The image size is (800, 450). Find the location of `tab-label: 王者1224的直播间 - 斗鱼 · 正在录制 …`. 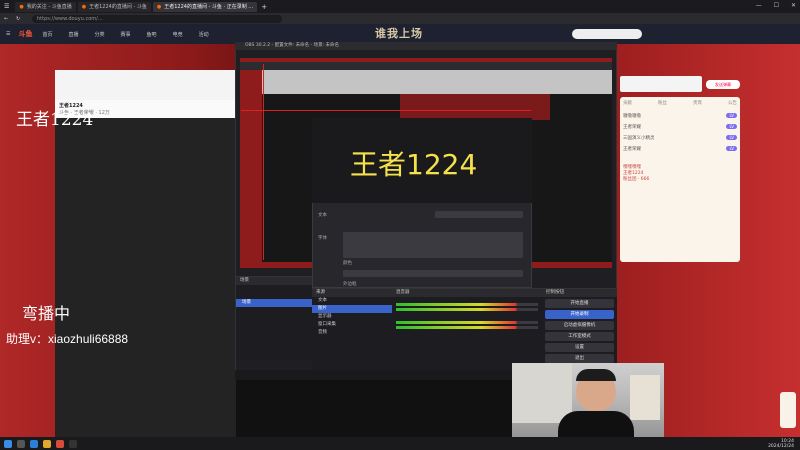

tab-label: 王者1224的直播间 - 斗鱼 · 正在录制 … is located at coordinates (209, 7).